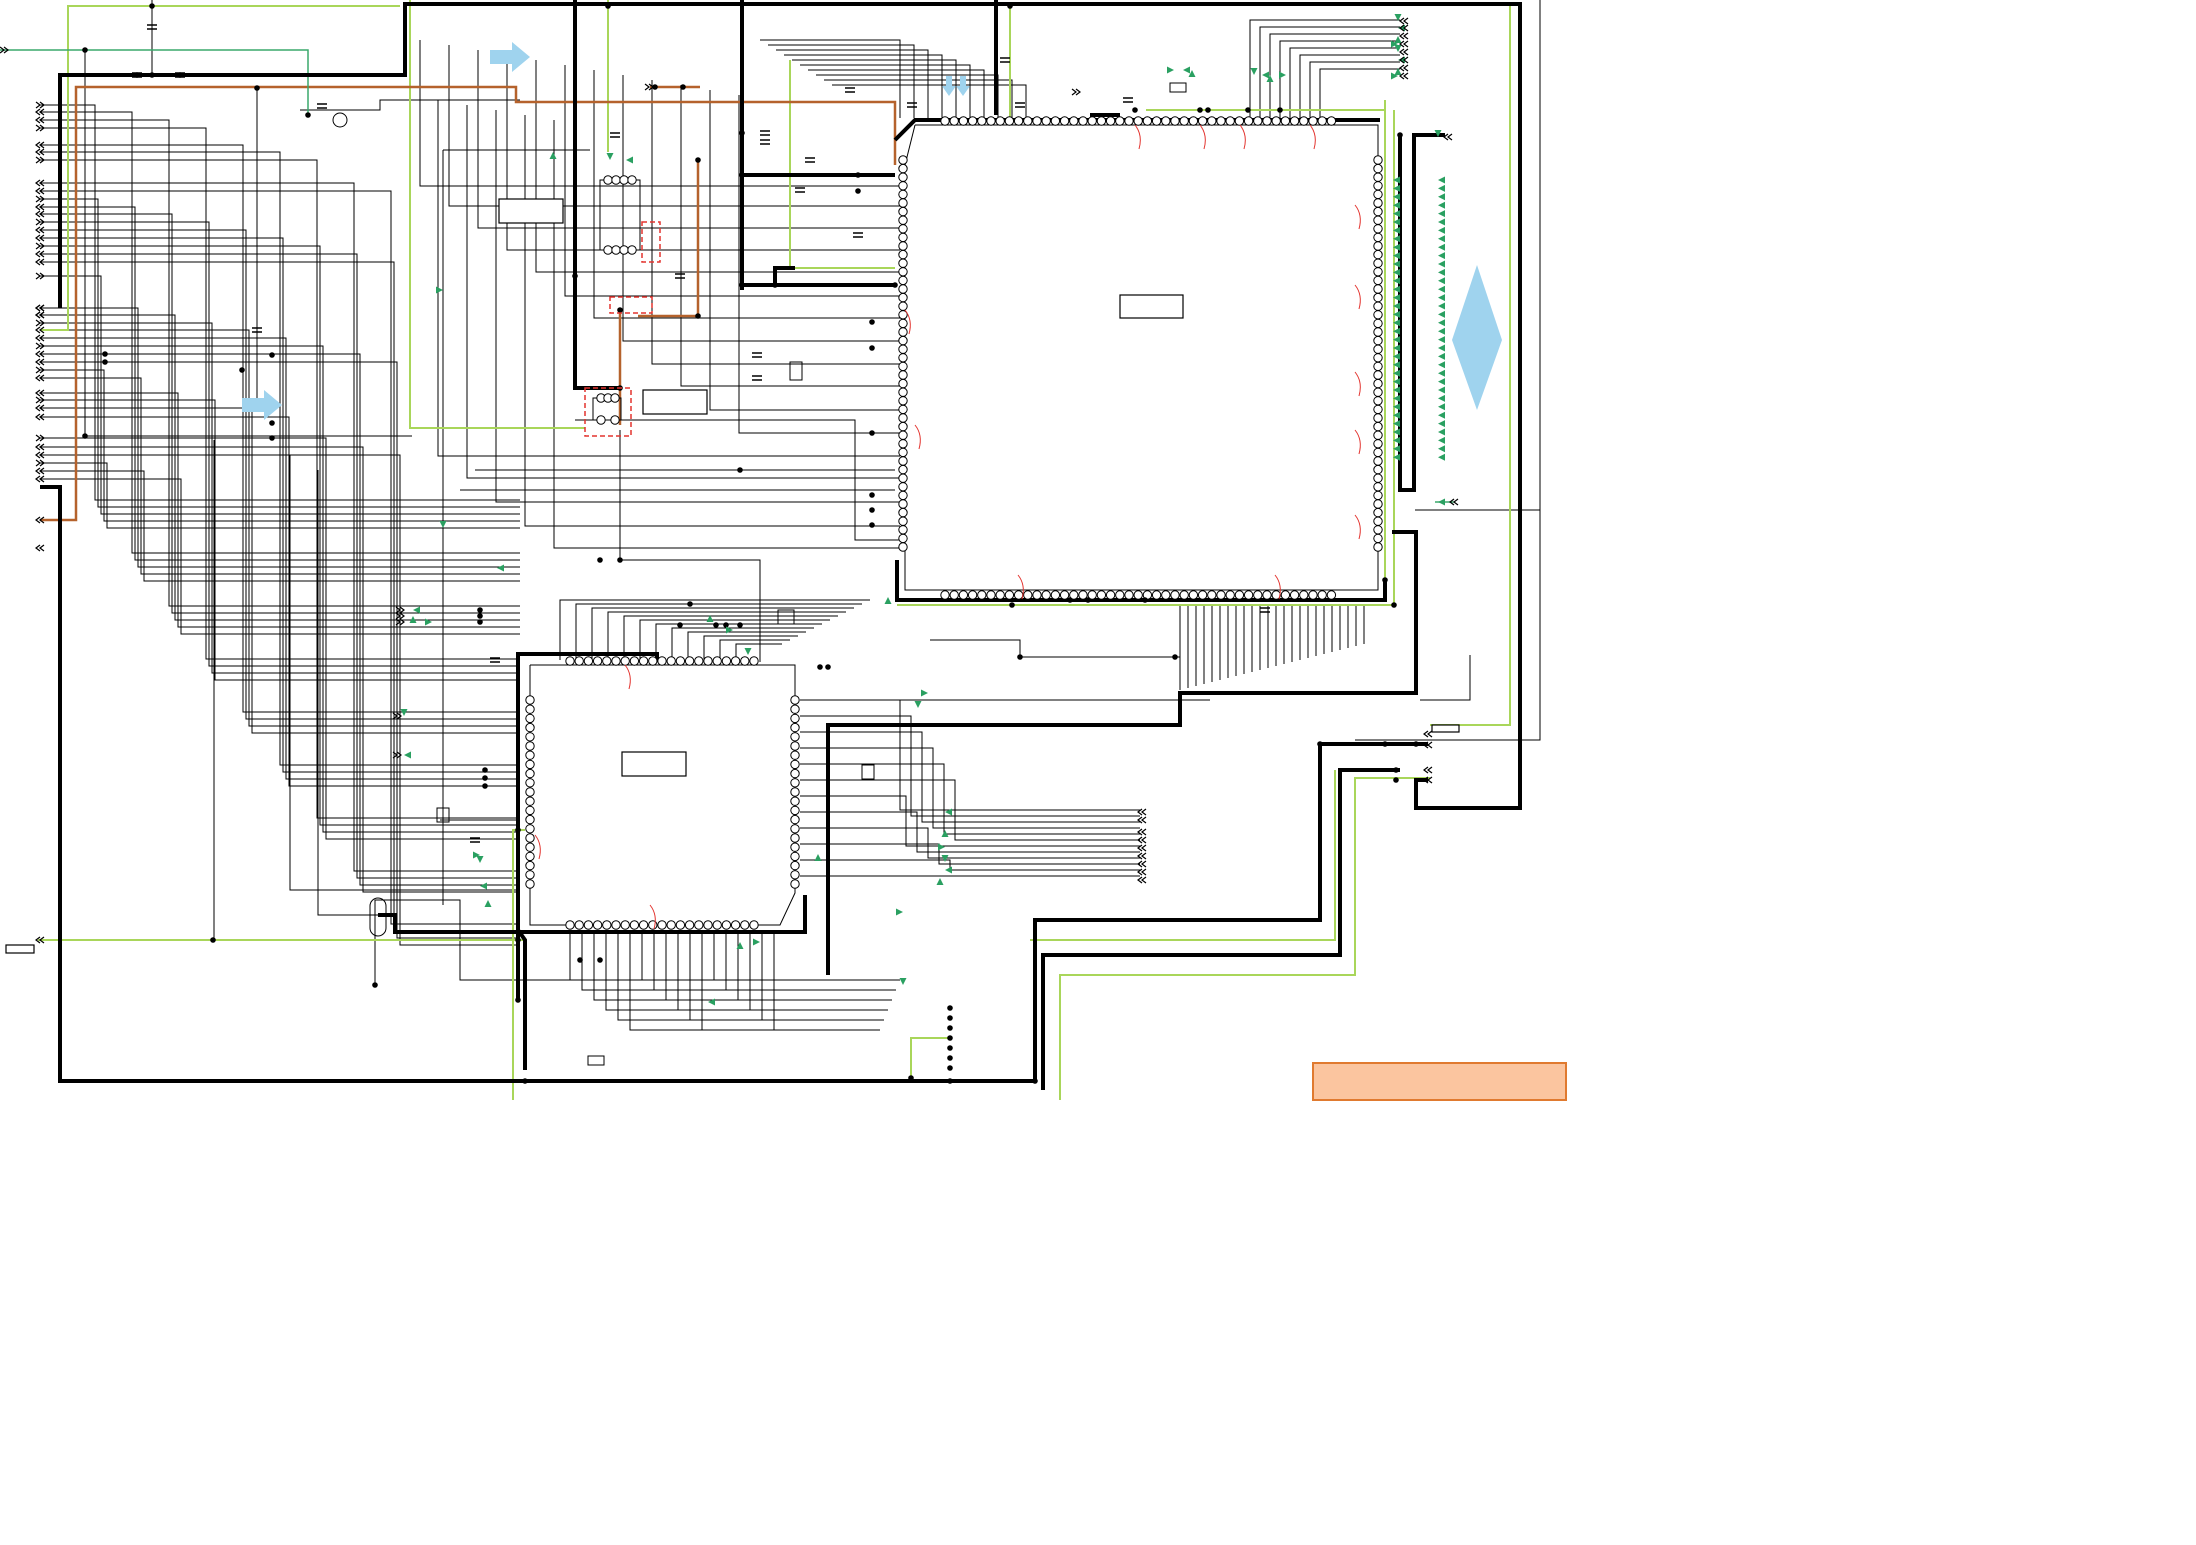 Image resolution: width=2196 pixels, height=1545 pixels. Describe the element at coordinates (669, 239) in the screenshot. I see `orange-wire` at that location.